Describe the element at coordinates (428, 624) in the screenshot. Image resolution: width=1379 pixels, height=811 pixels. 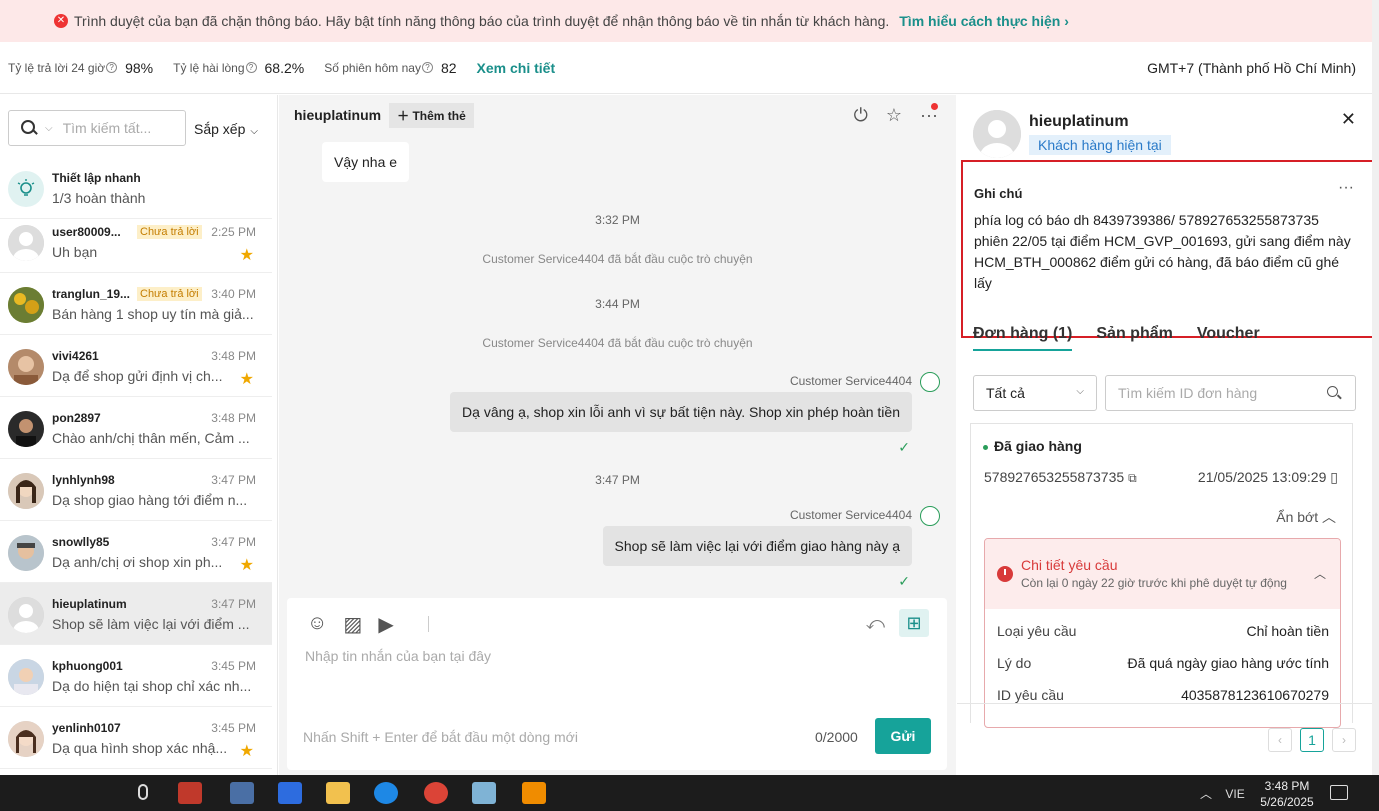
I see `divider` at that location.